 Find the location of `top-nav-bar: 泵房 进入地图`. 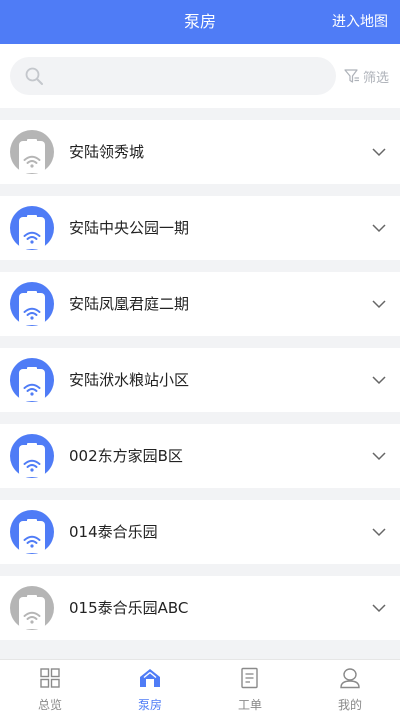

top-nav-bar: 泵房 进入地图 is located at coordinates (200, 22).